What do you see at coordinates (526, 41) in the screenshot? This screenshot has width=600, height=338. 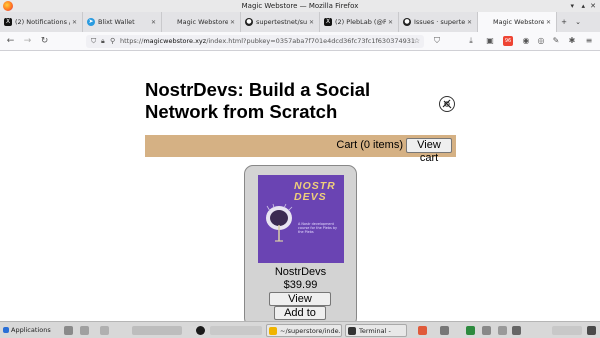 I see `extension-icon: ◉` at bounding box center [526, 41].